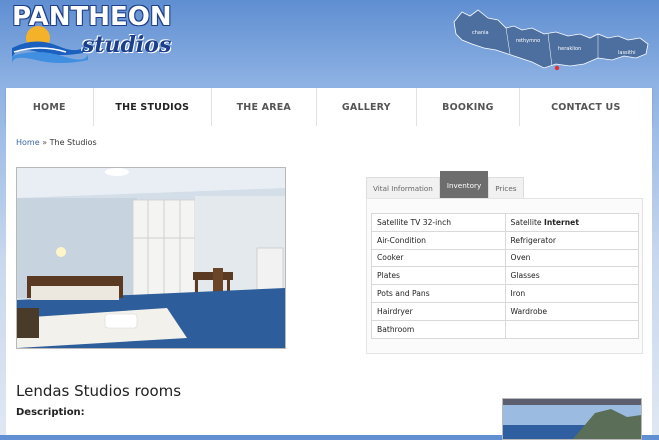  I want to click on inventory-item-label: Pots and Pans, so click(403, 294).